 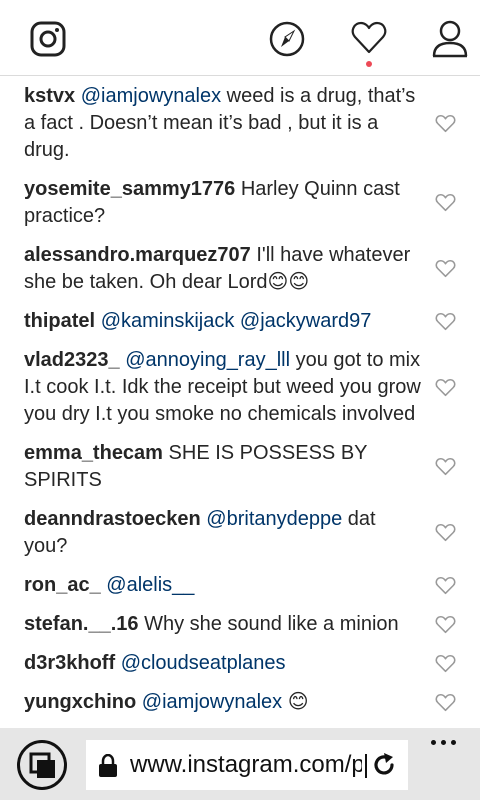 What do you see at coordinates (236, 321) in the screenshot?
I see `comment-mention: @kaminskijack @jackyward97` at bounding box center [236, 321].